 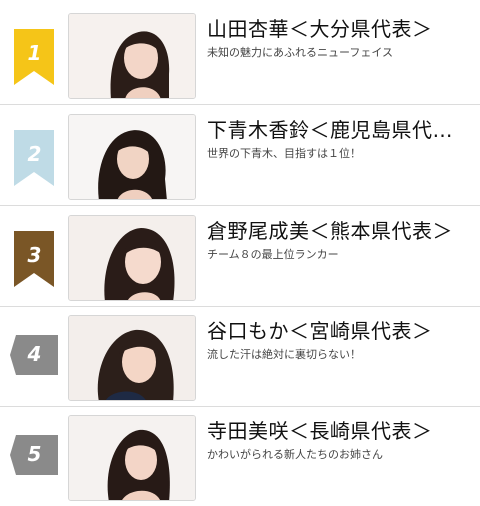 What do you see at coordinates (341, 231) in the screenshot?
I see `member-name: 倉野尾成美＜熊本県代表＞` at bounding box center [341, 231].